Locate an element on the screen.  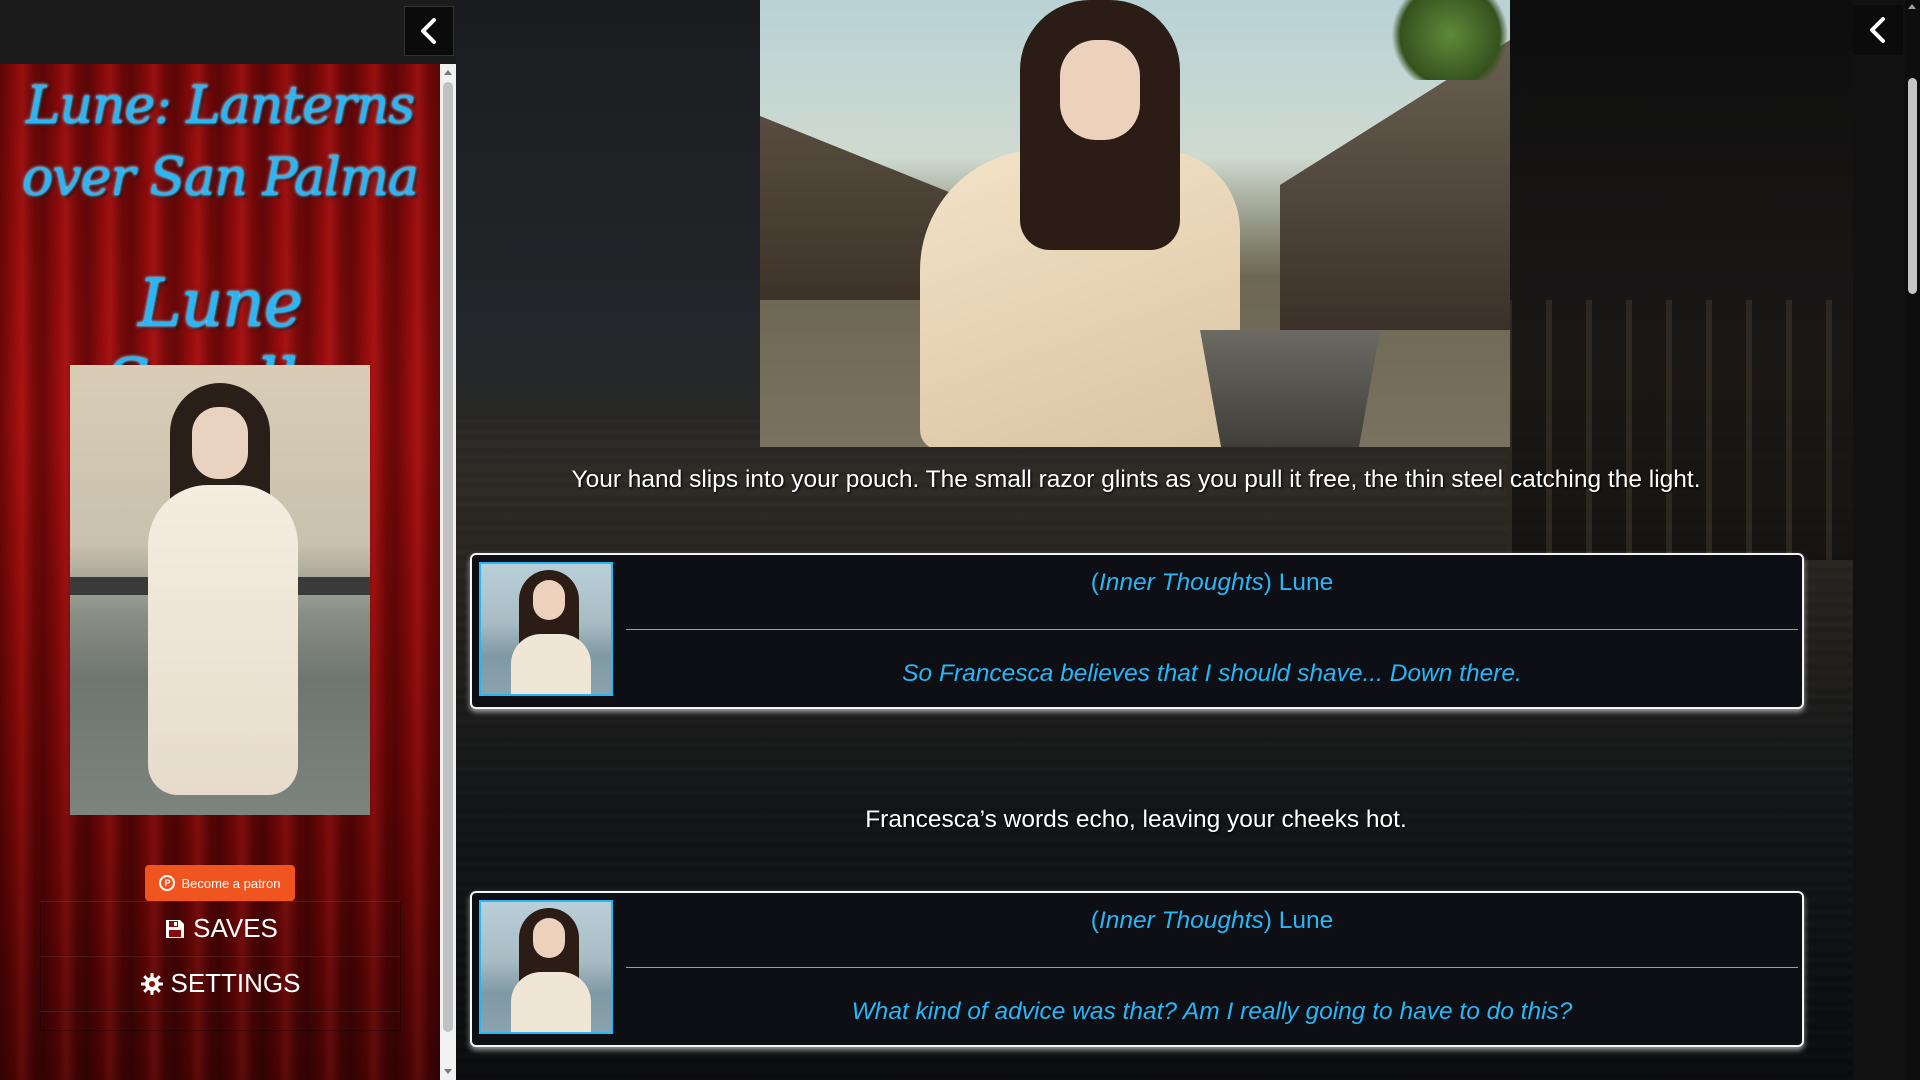
sidebar-scrollbar is located at coordinates (448, 572).